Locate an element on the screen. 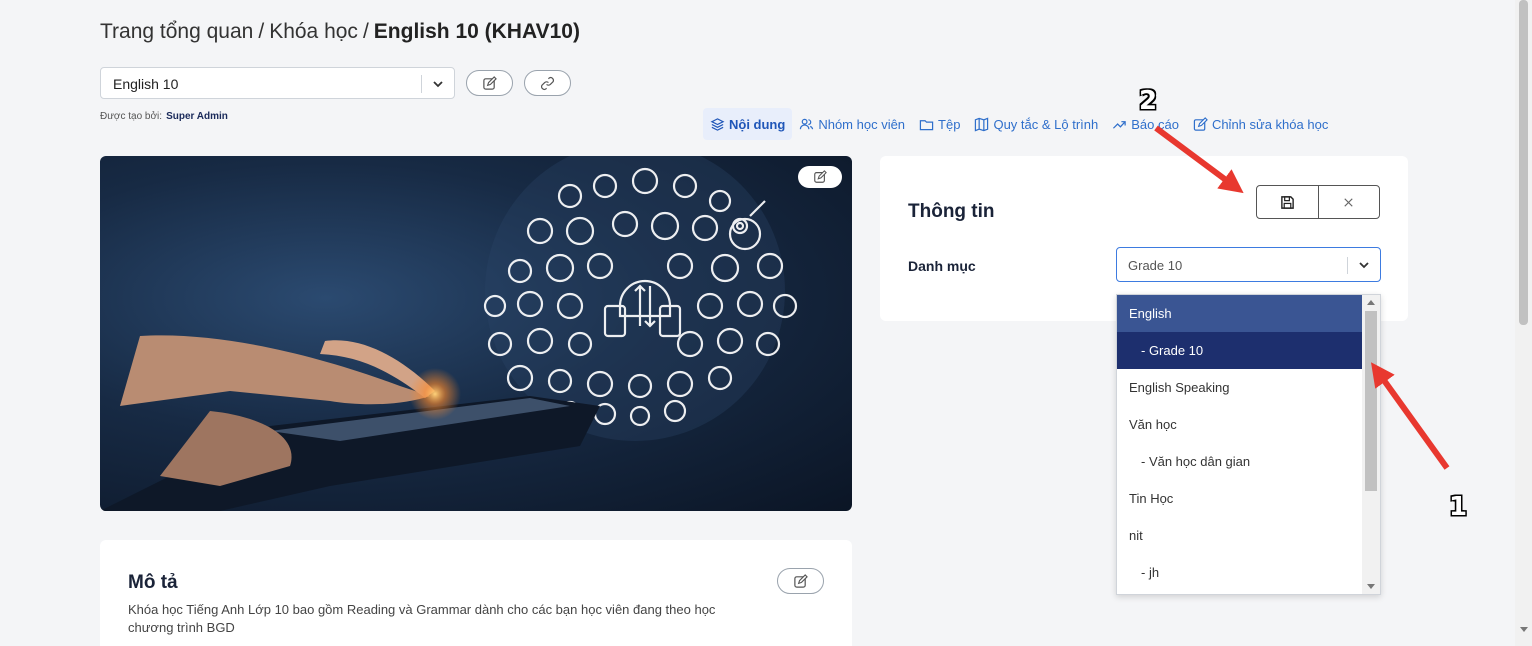  copy-link-button is located at coordinates (547, 83).